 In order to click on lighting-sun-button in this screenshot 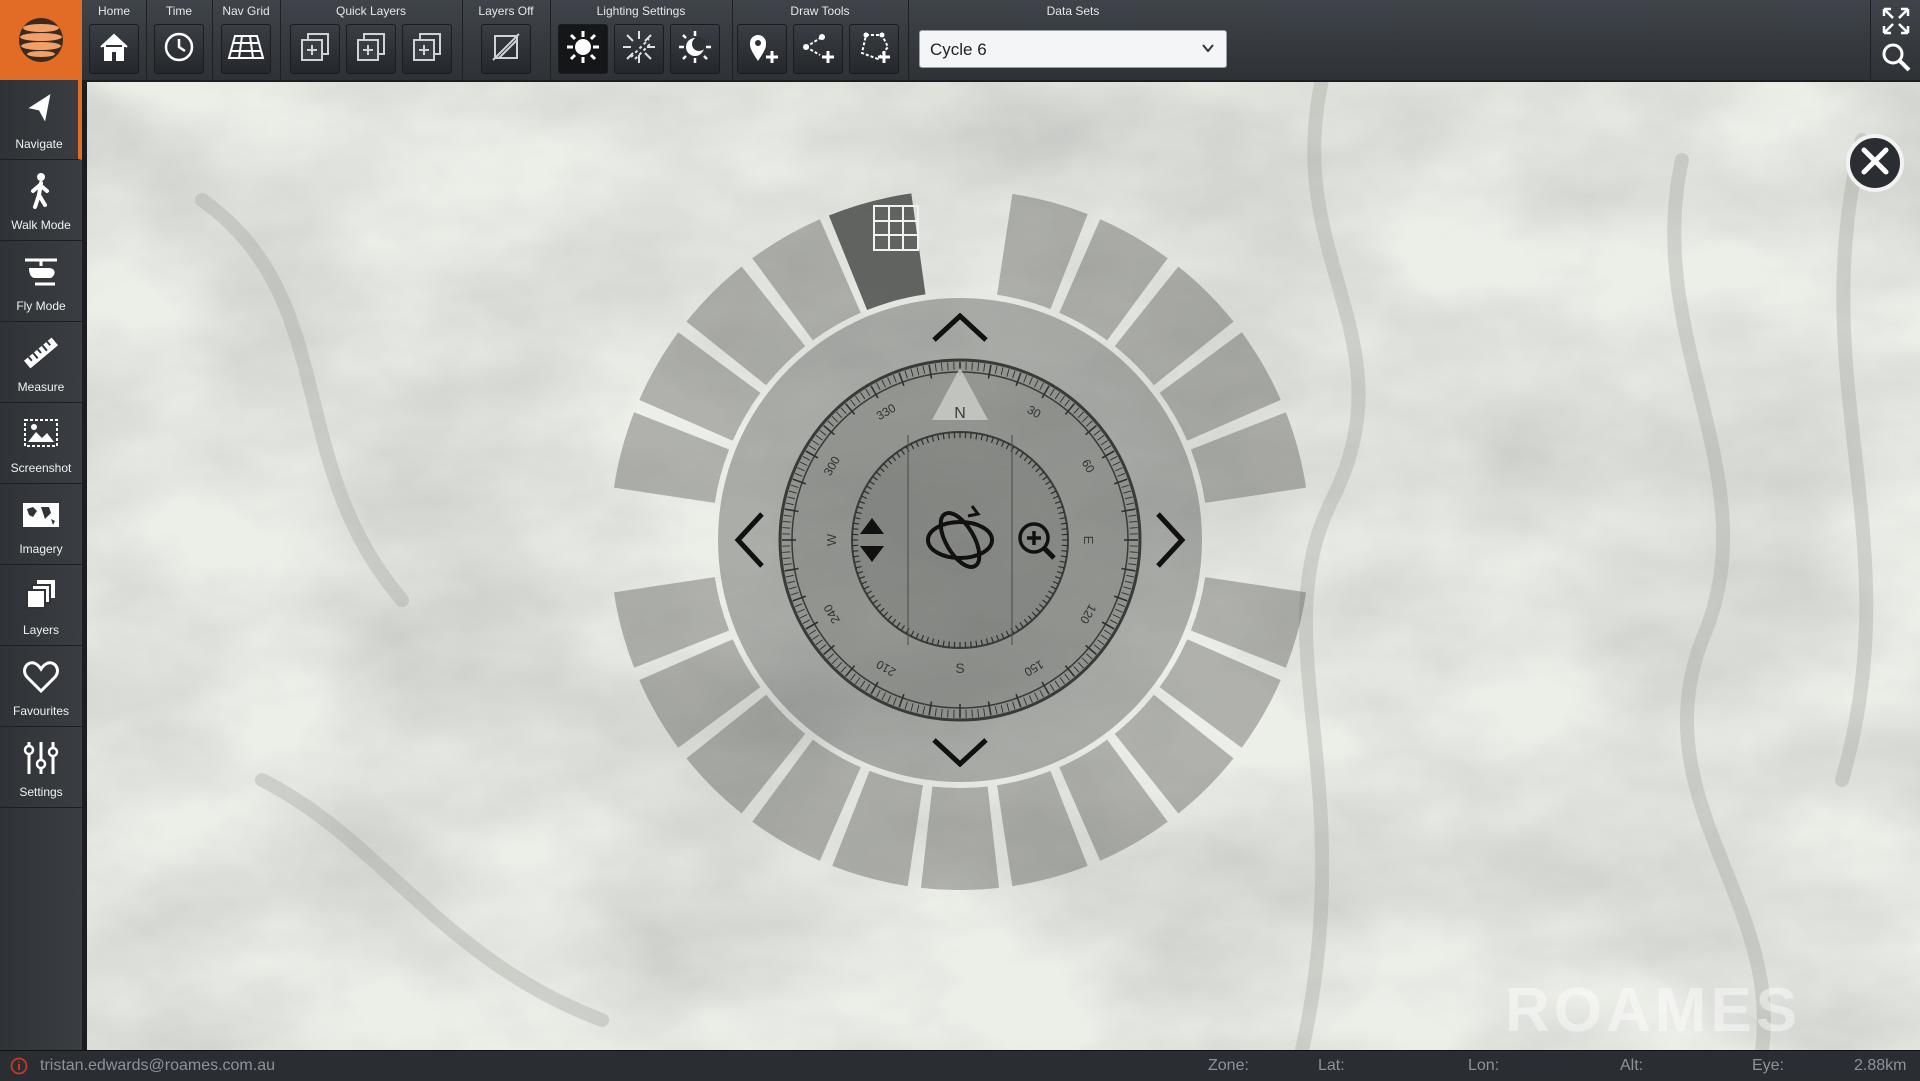, I will do `click(583, 49)`.